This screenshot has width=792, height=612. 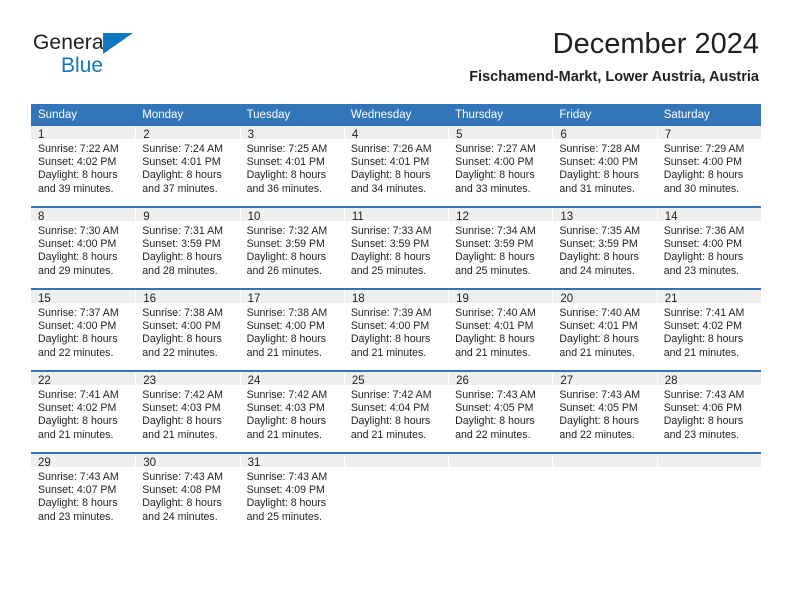 What do you see at coordinates (597, 188) in the screenshot?
I see `daylight-text-line2: and 31 minutes.` at bounding box center [597, 188].